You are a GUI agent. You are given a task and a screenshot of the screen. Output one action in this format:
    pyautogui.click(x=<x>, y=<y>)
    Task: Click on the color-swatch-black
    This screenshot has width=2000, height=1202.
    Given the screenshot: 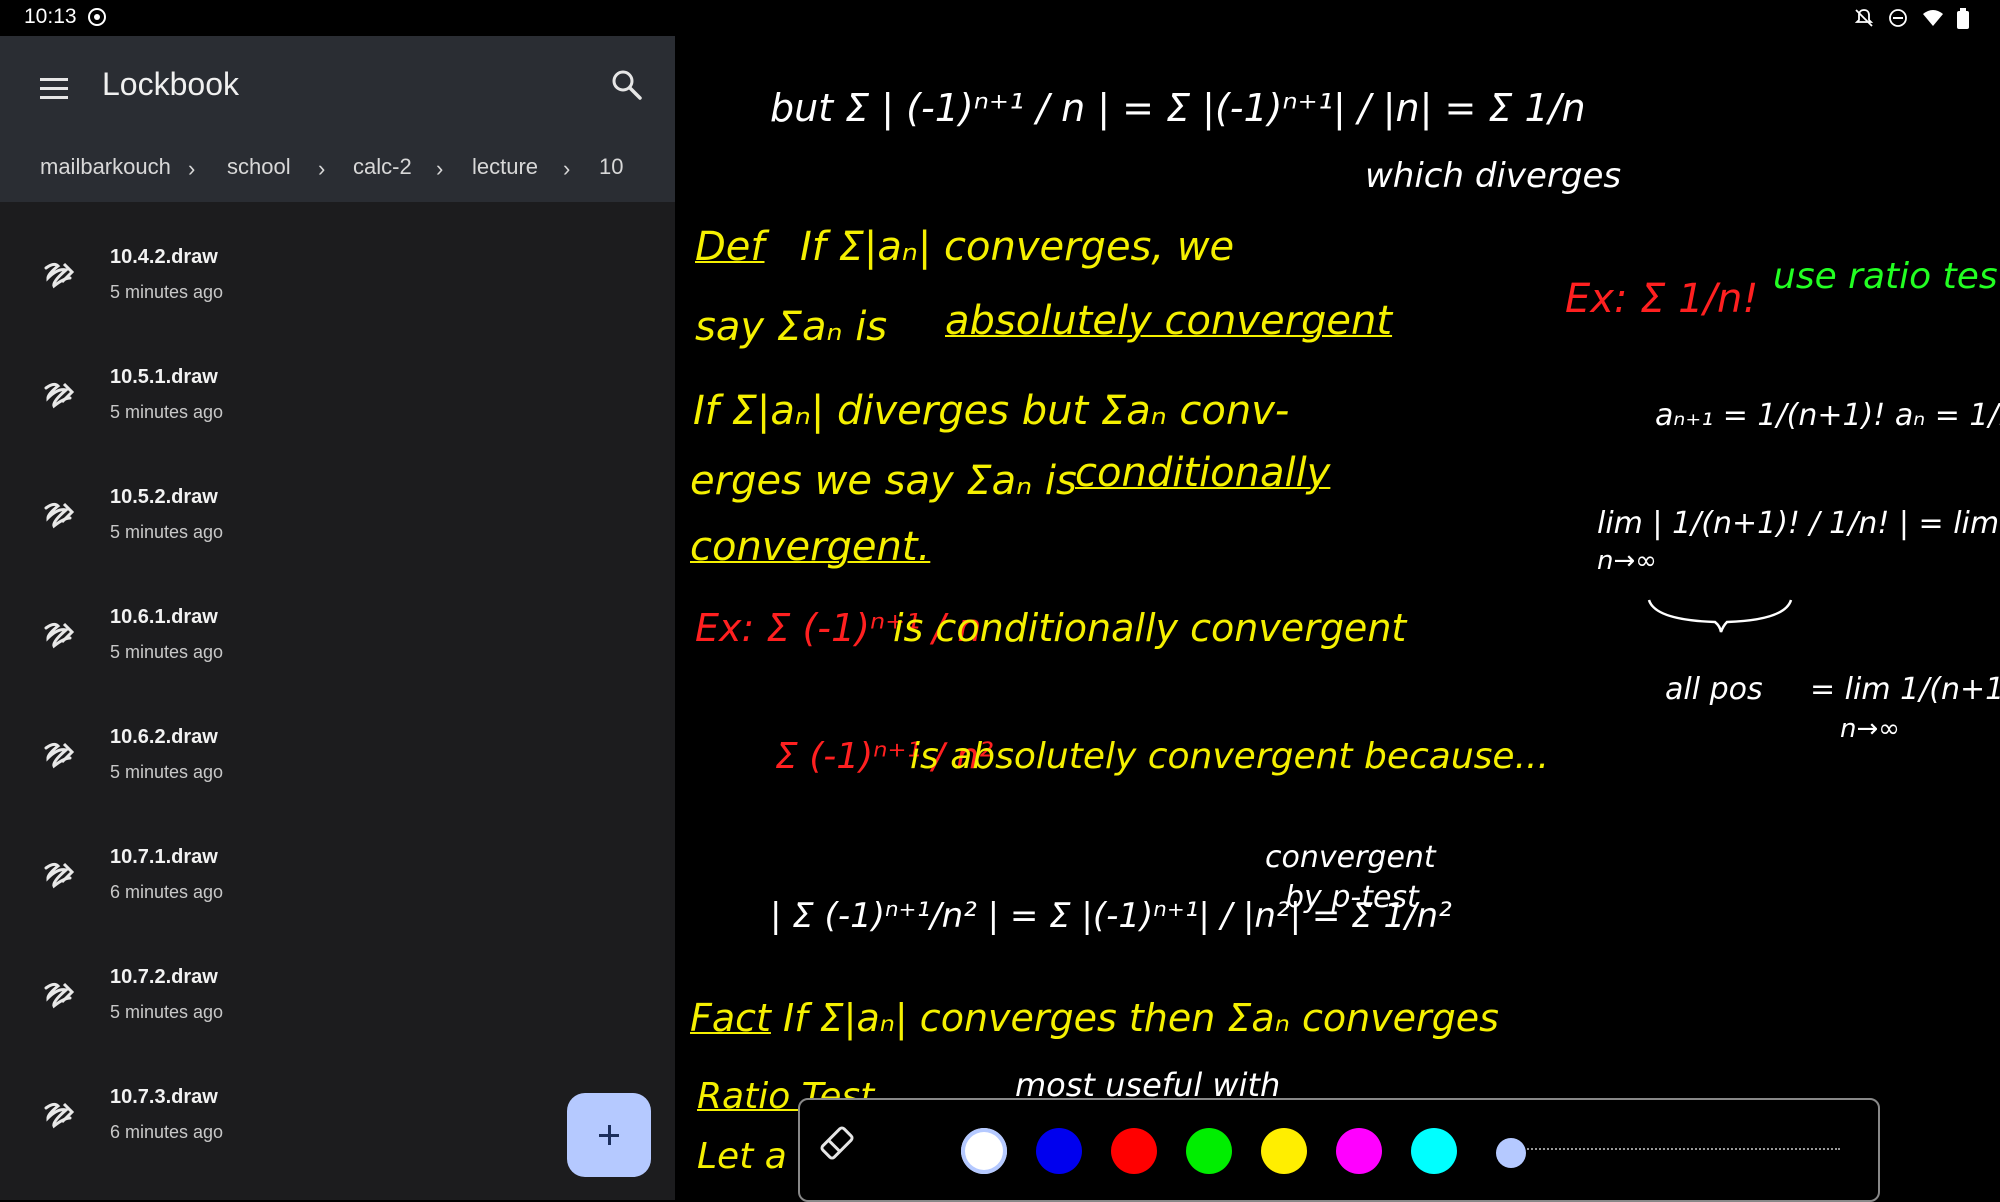 What is the action you would take?
    pyautogui.click(x=909, y=1151)
    